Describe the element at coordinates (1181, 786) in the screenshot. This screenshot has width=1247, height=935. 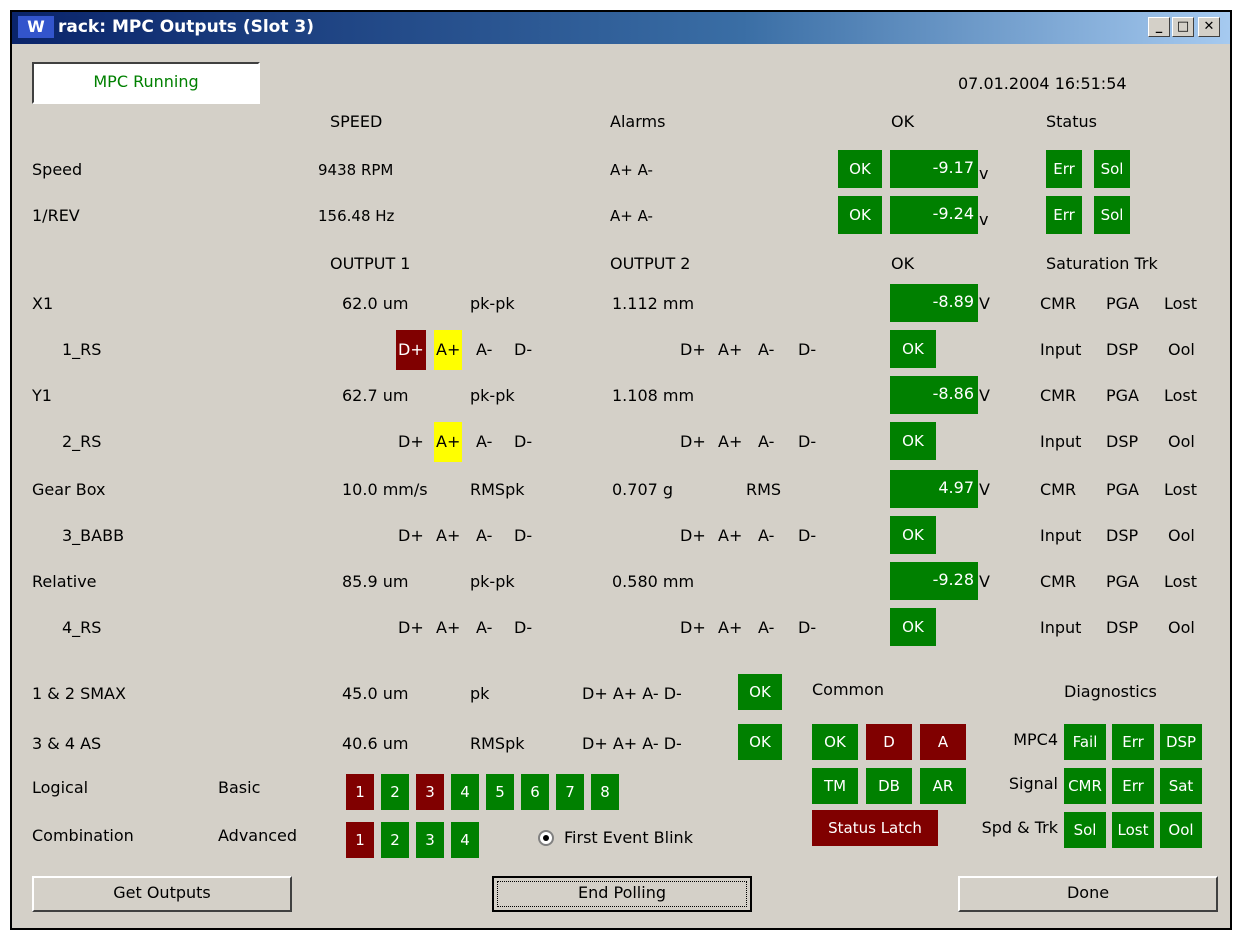
I see `diagnostics-indicator: Sat` at that location.